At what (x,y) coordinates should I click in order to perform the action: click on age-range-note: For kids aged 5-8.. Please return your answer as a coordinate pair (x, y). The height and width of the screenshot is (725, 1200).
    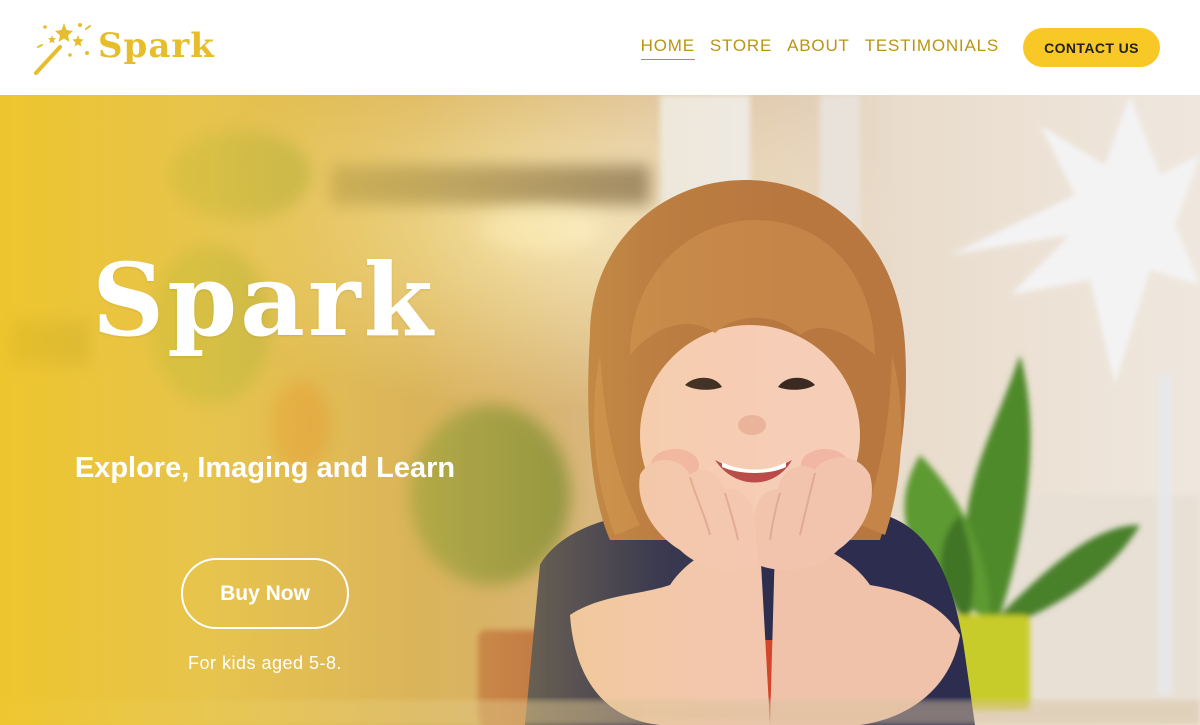
    Looking at the image, I should click on (265, 663).